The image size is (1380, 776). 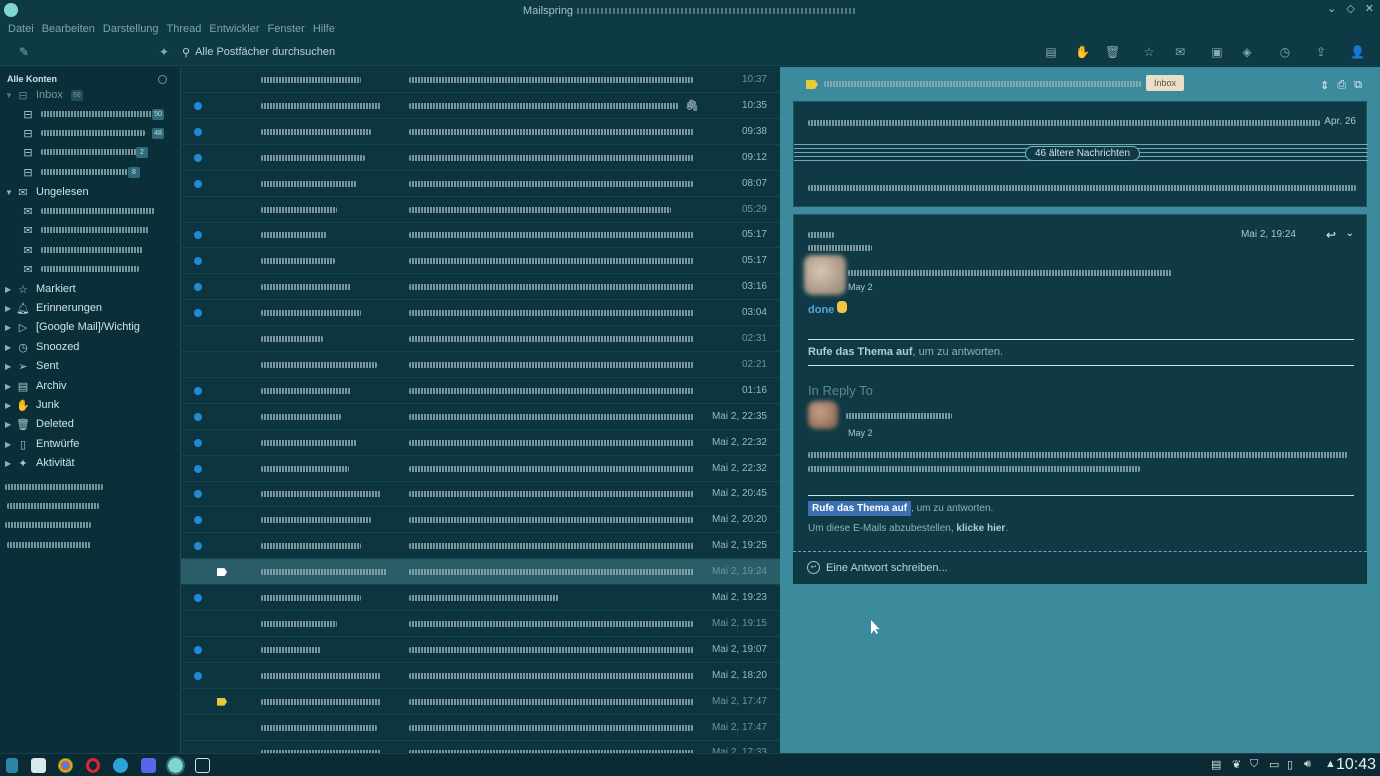 What do you see at coordinates (53, 506) in the screenshot?
I see `sidebar-item-account-b` at bounding box center [53, 506].